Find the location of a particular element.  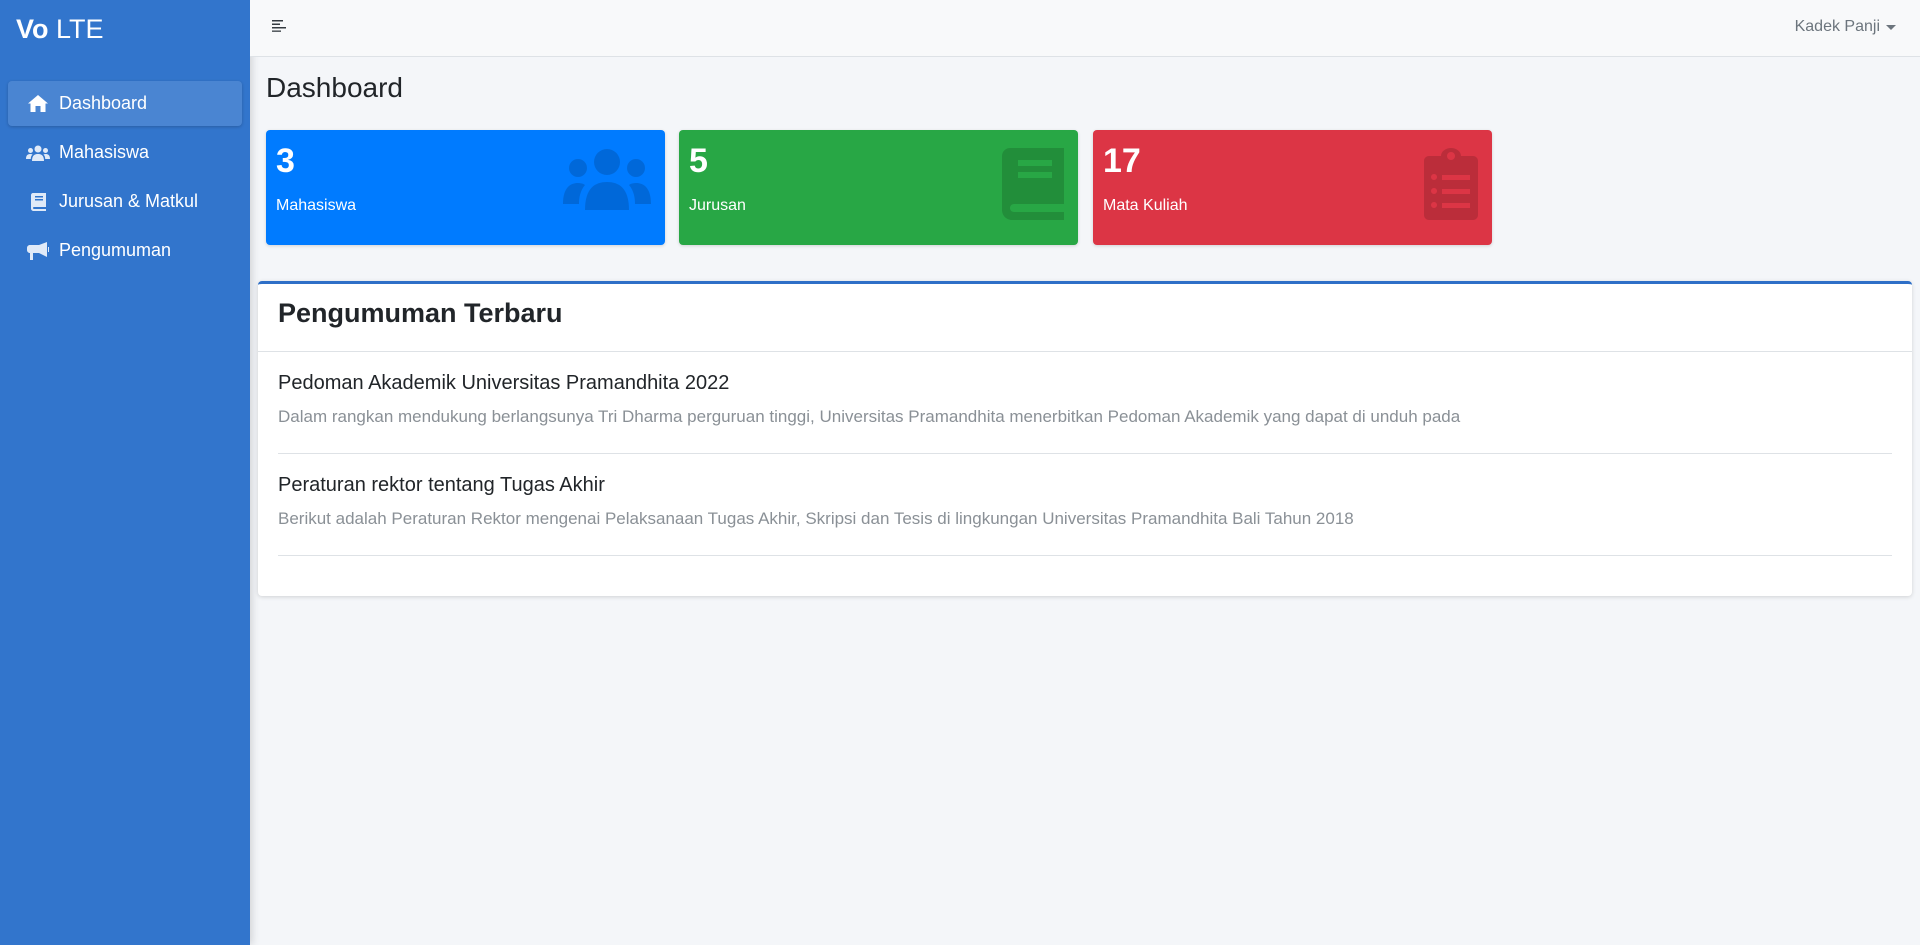

home-icon is located at coordinates (38, 104).